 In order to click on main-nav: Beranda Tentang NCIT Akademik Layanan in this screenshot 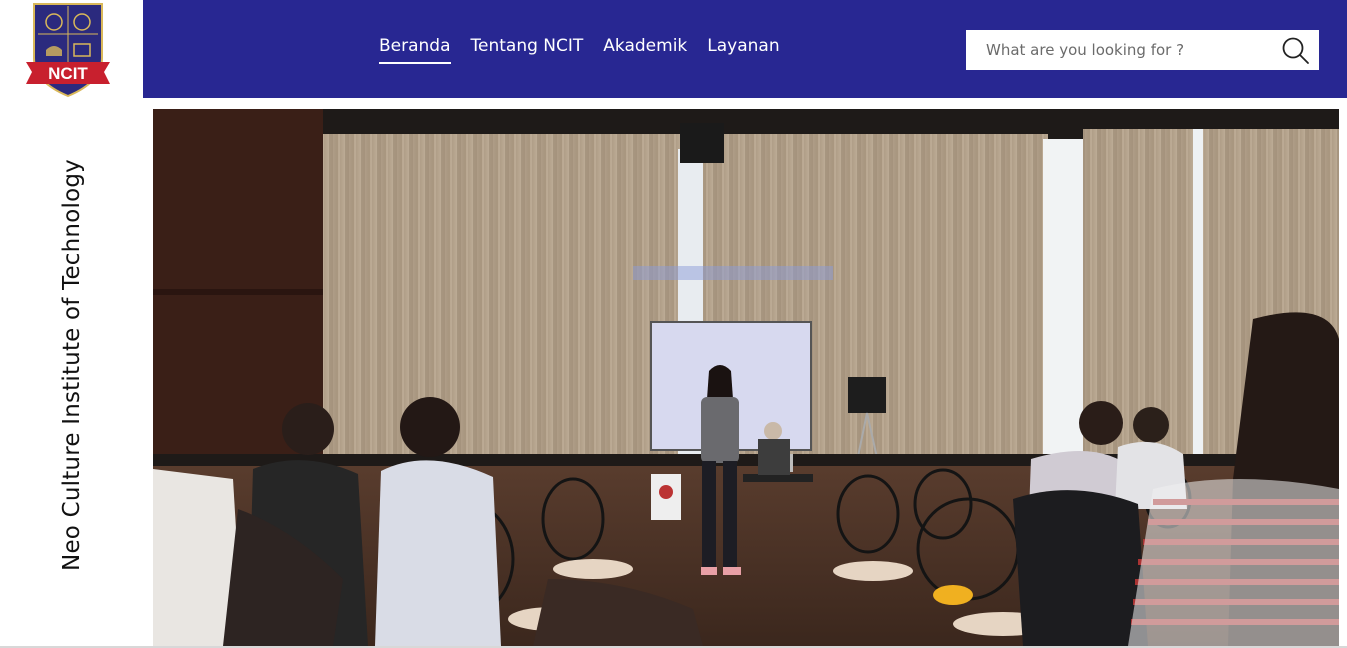, I will do `click(579, 50)`.